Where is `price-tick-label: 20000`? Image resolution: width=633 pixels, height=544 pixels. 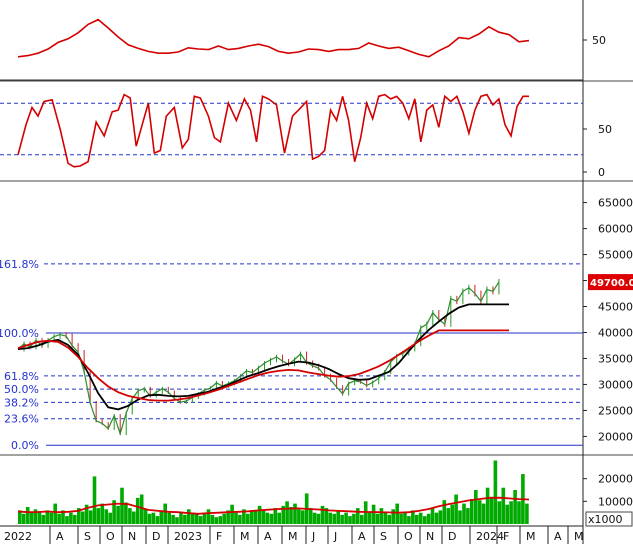
price-tick-label: 20000 is located at coordinates (615, 436).